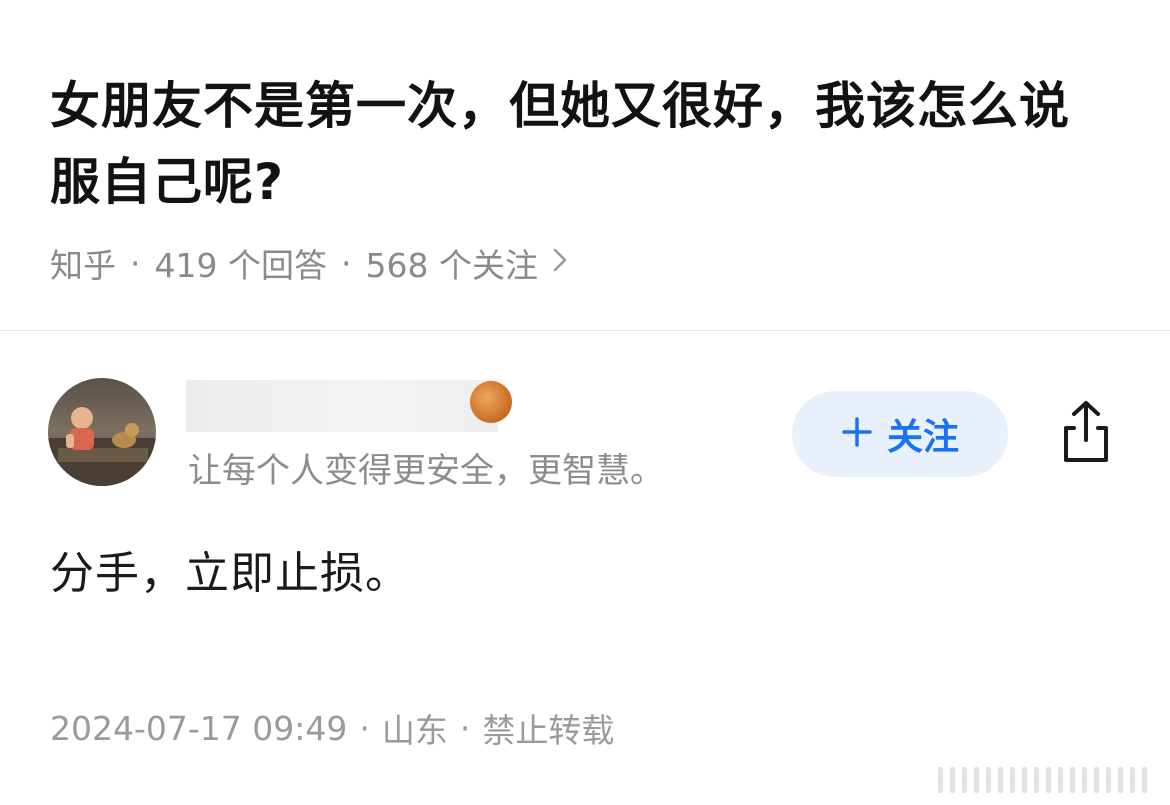  I want to click on watermark, so click(1049, 780).